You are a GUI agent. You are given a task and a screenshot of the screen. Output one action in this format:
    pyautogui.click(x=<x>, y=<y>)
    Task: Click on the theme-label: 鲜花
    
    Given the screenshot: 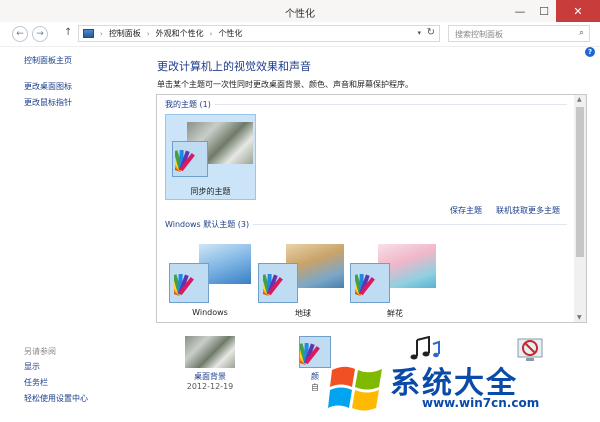 What is the action you would take?
    pyautogui.click(x=395, y=313)
    